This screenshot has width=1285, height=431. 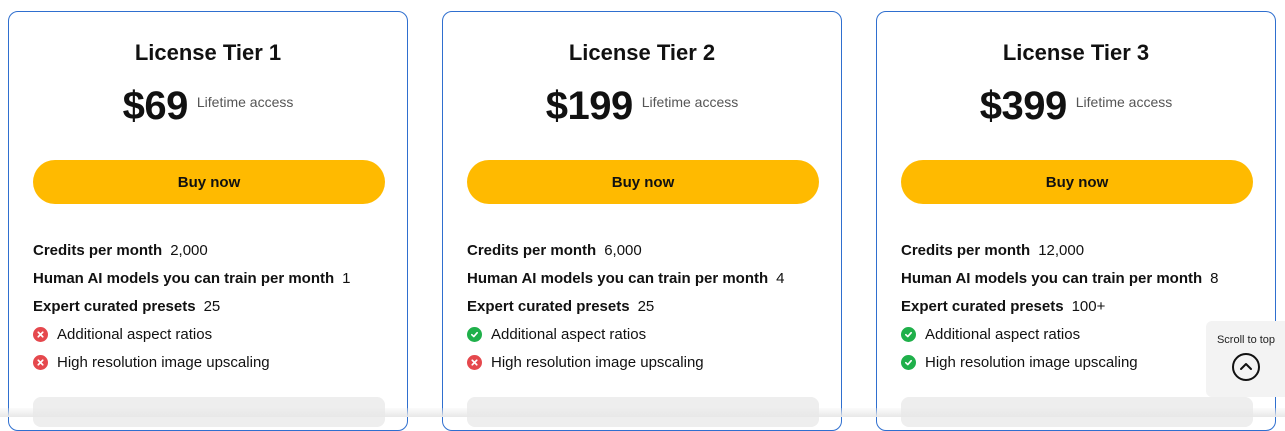 I want to click on plan-price: $399, so click(x=1023, y=106).